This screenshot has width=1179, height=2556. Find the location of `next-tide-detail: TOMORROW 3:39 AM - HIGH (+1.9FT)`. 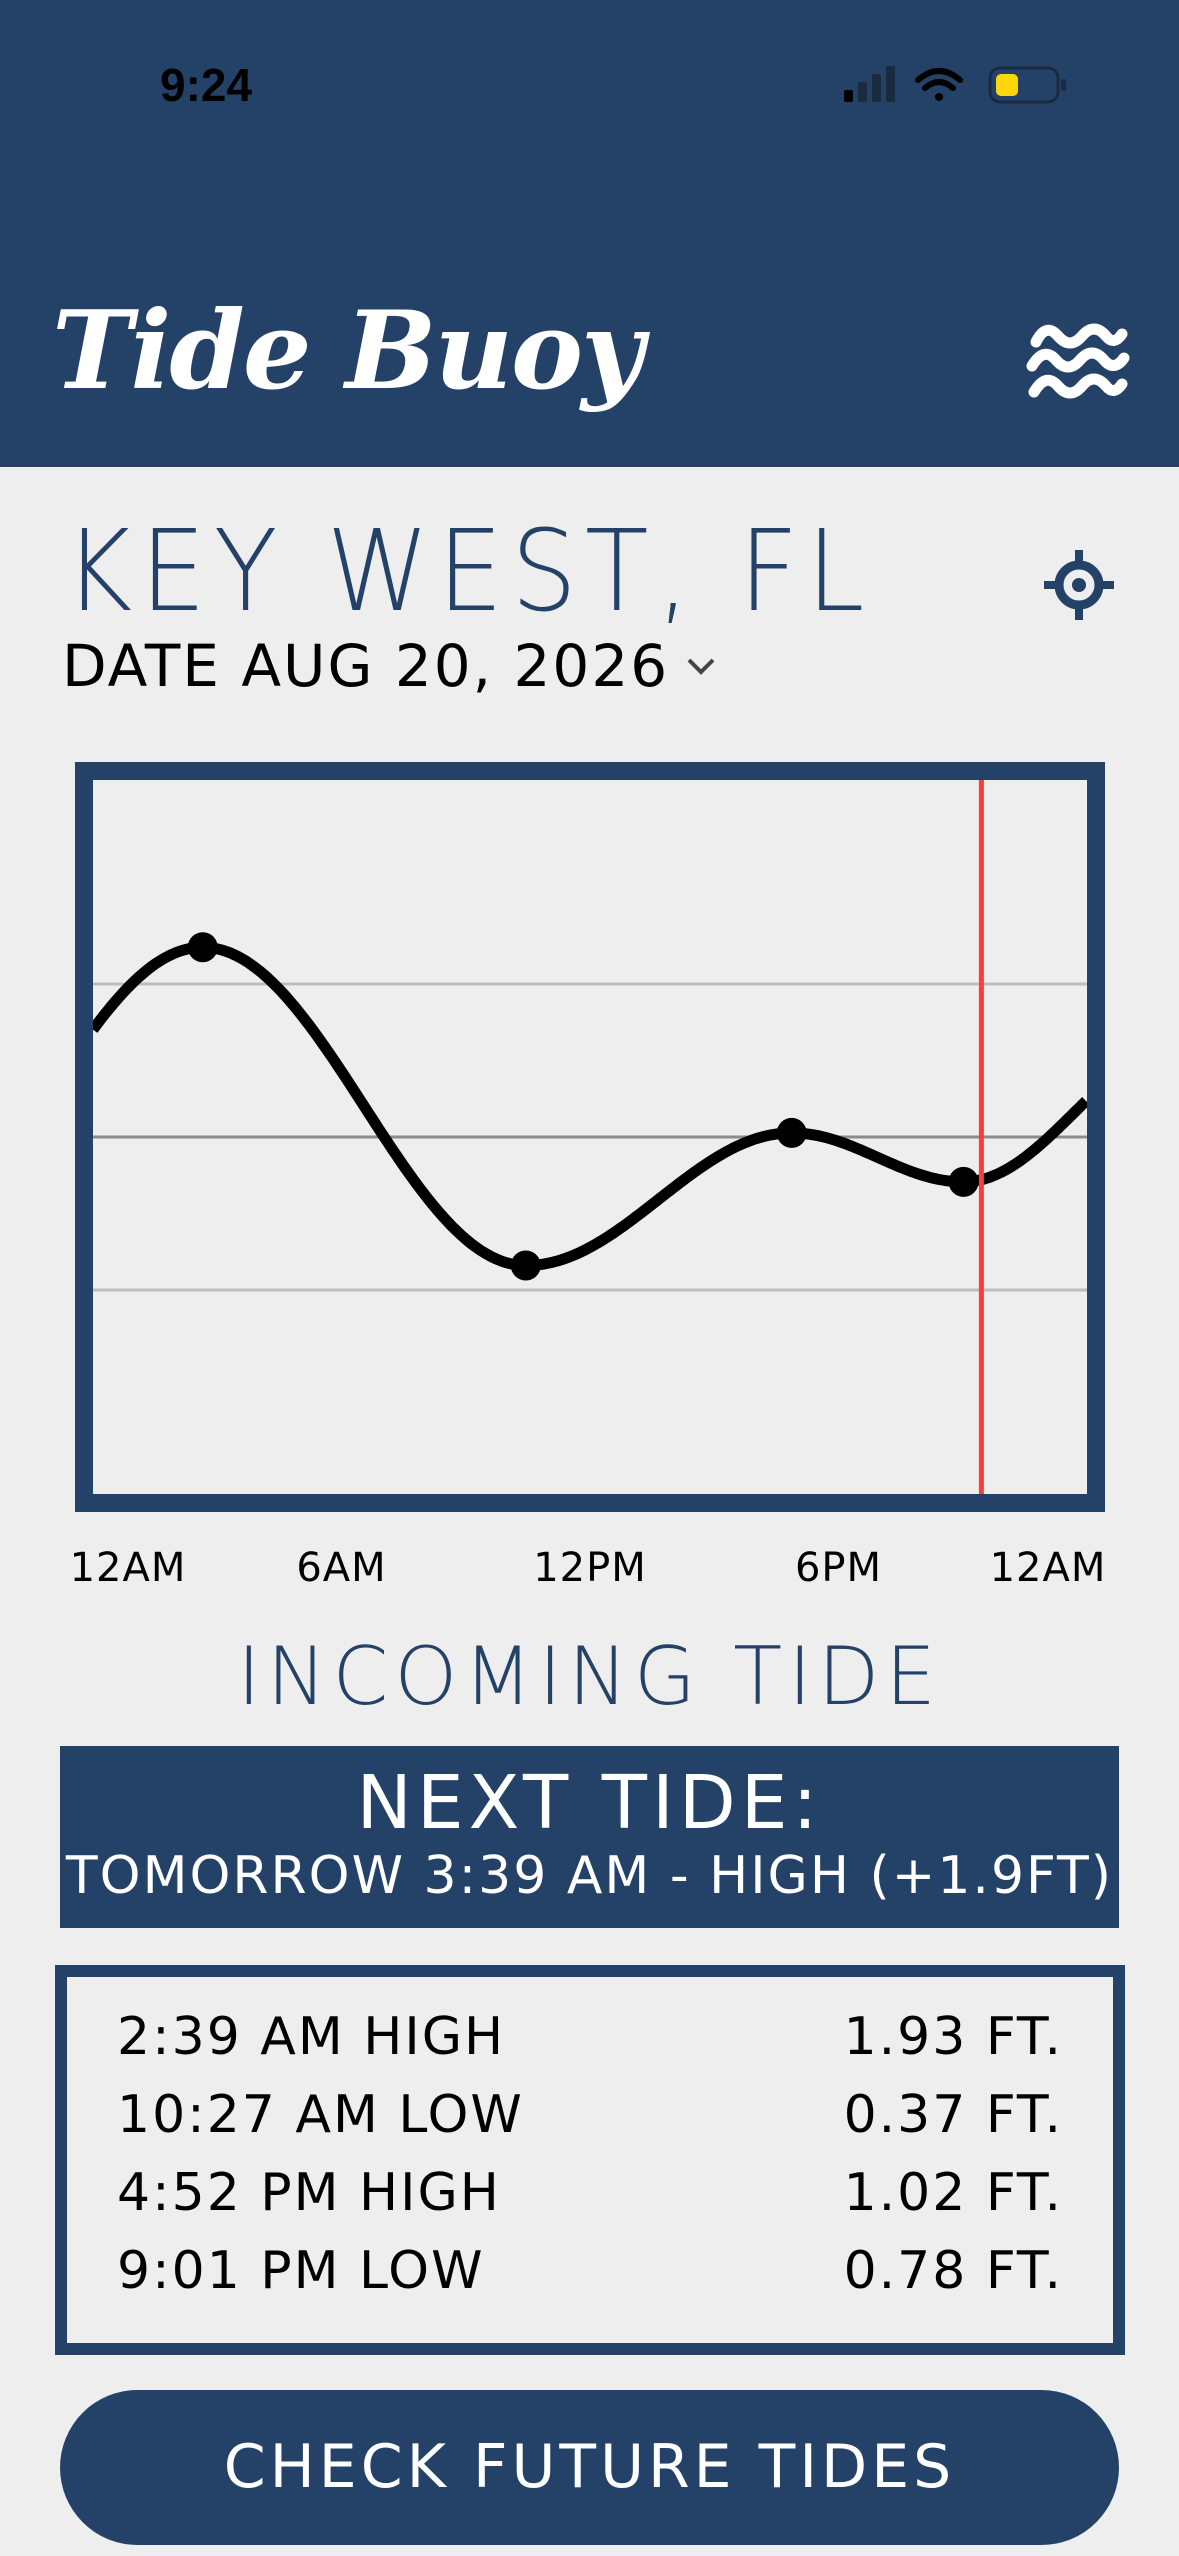

next-tide-detail: TOMORROW 3:39 AM - HIGH (+1.9FT) is located at coordinates (589, 1876).